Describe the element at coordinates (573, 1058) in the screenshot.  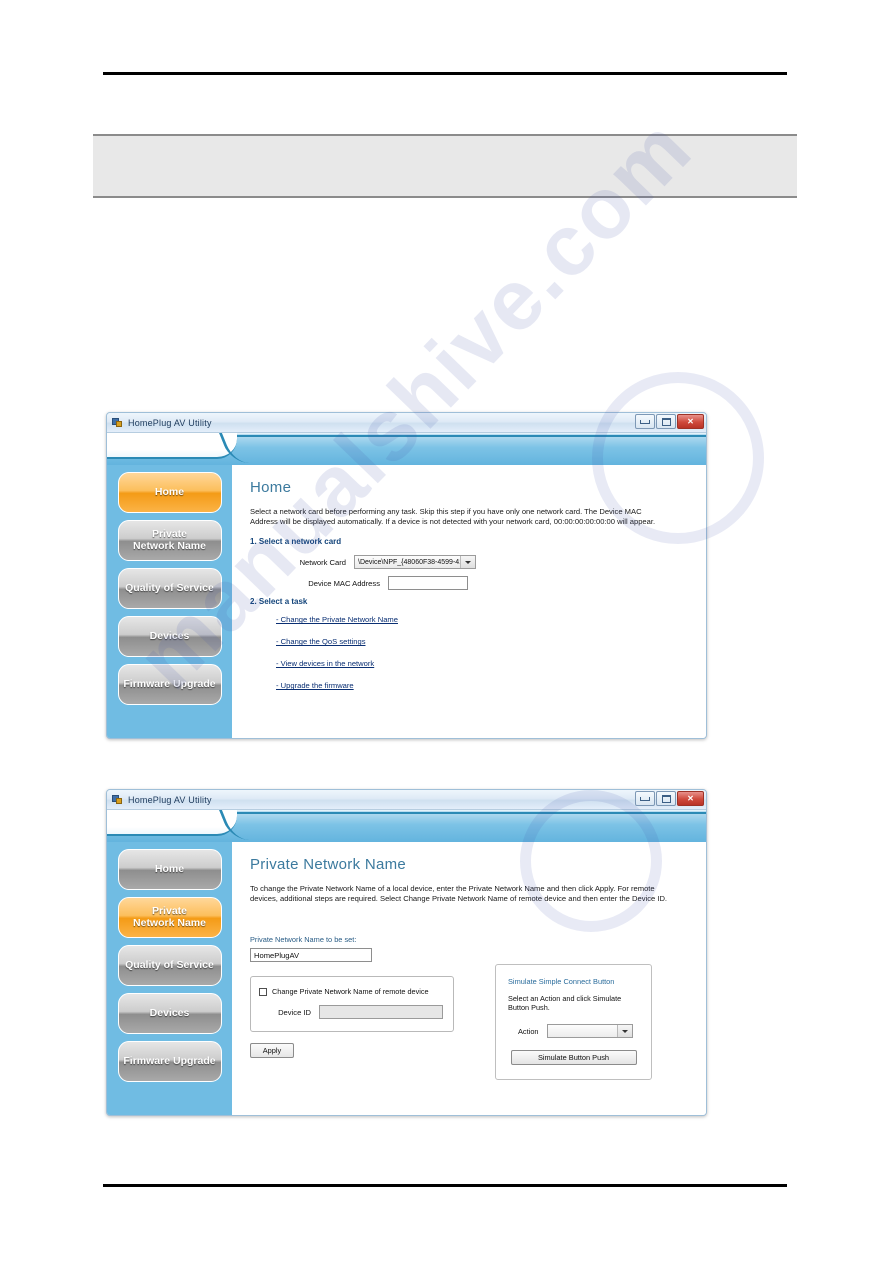
I see `simulate-button-push-button: Simulate Button Push` at that location.